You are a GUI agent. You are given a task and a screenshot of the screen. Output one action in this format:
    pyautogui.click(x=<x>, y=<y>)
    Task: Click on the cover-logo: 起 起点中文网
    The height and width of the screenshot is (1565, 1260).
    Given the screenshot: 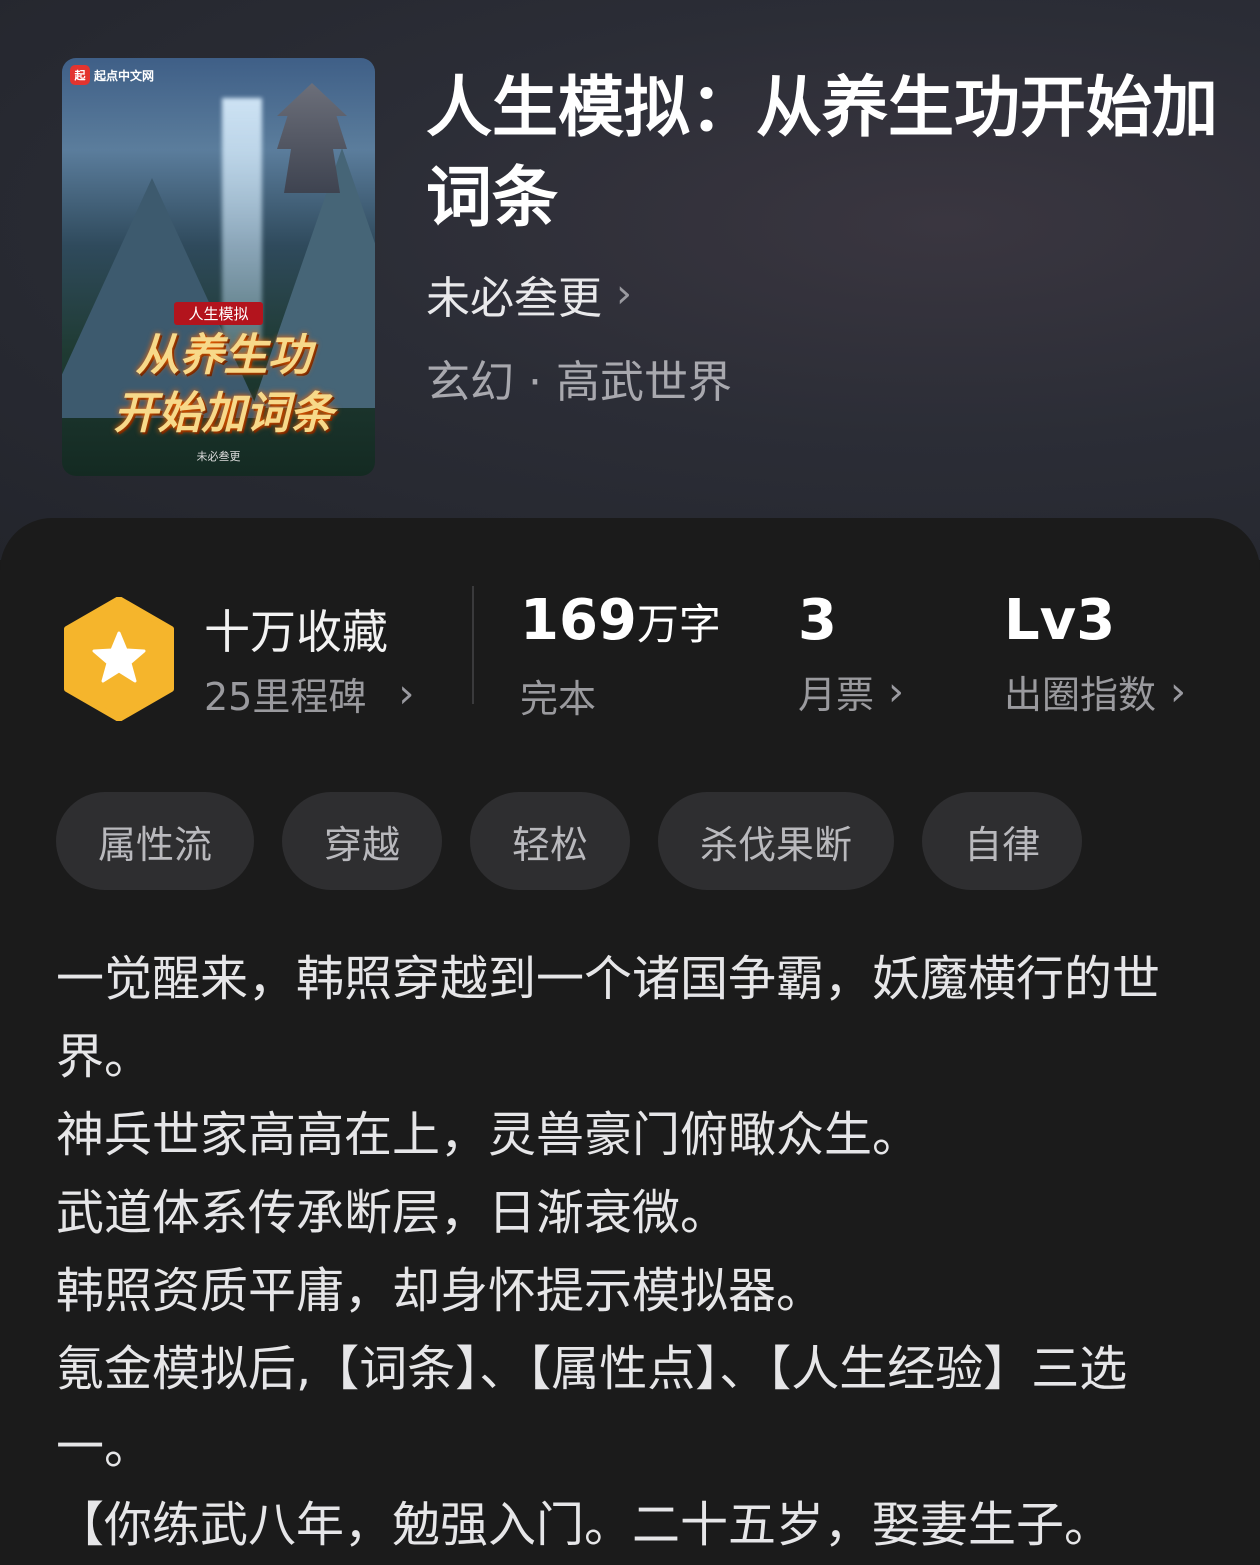 What is the action you would take?
    pyautogui.click(x=112, y=75)
    